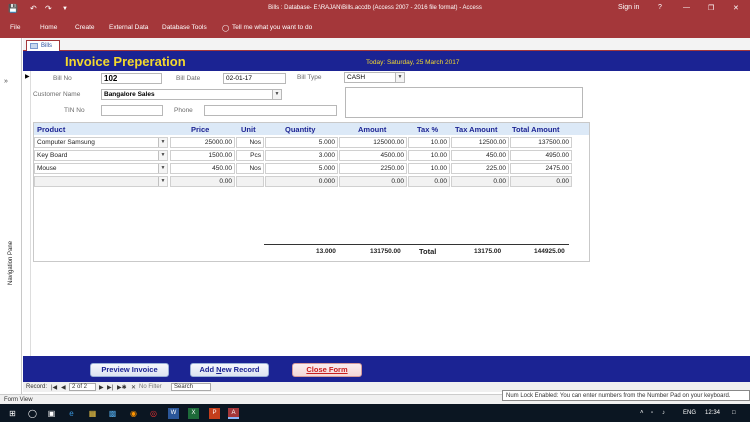  What do you see at coordinates (101, 181) in the screenshot?
I see `product-combo: ▼` at bounding box center [101, 181].